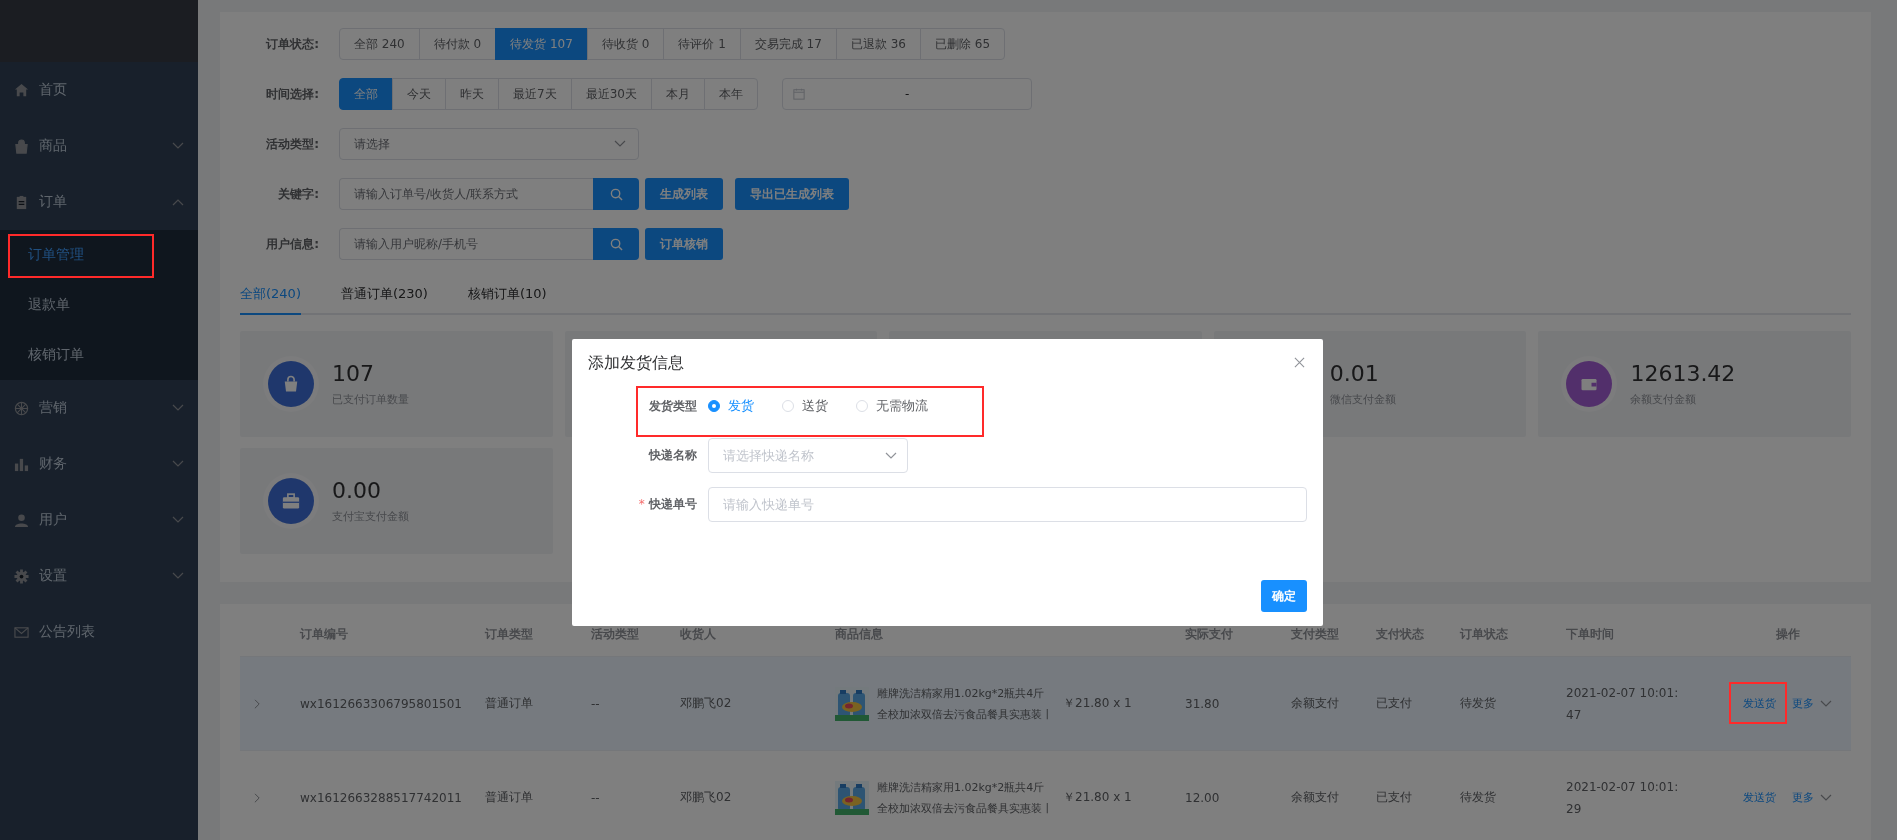 The width and height of the screenshot is (1897, 840). What do you see at coordinates (702, 44) in the screenshot?
I see `filter-option: 待评价 1` at bounding box center [702, 44].